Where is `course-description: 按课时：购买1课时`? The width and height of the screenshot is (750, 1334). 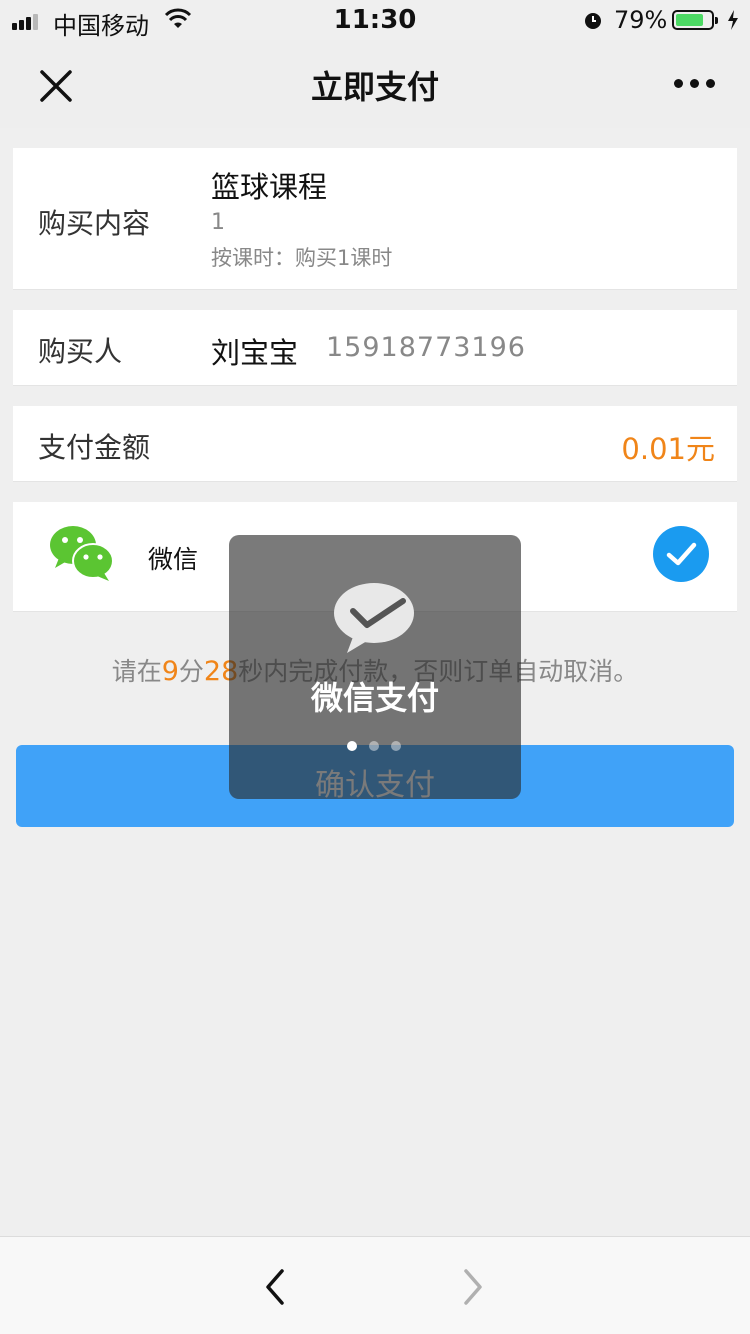
course-description: 按课时：购买1课时 is located at coordinates (302, 258).